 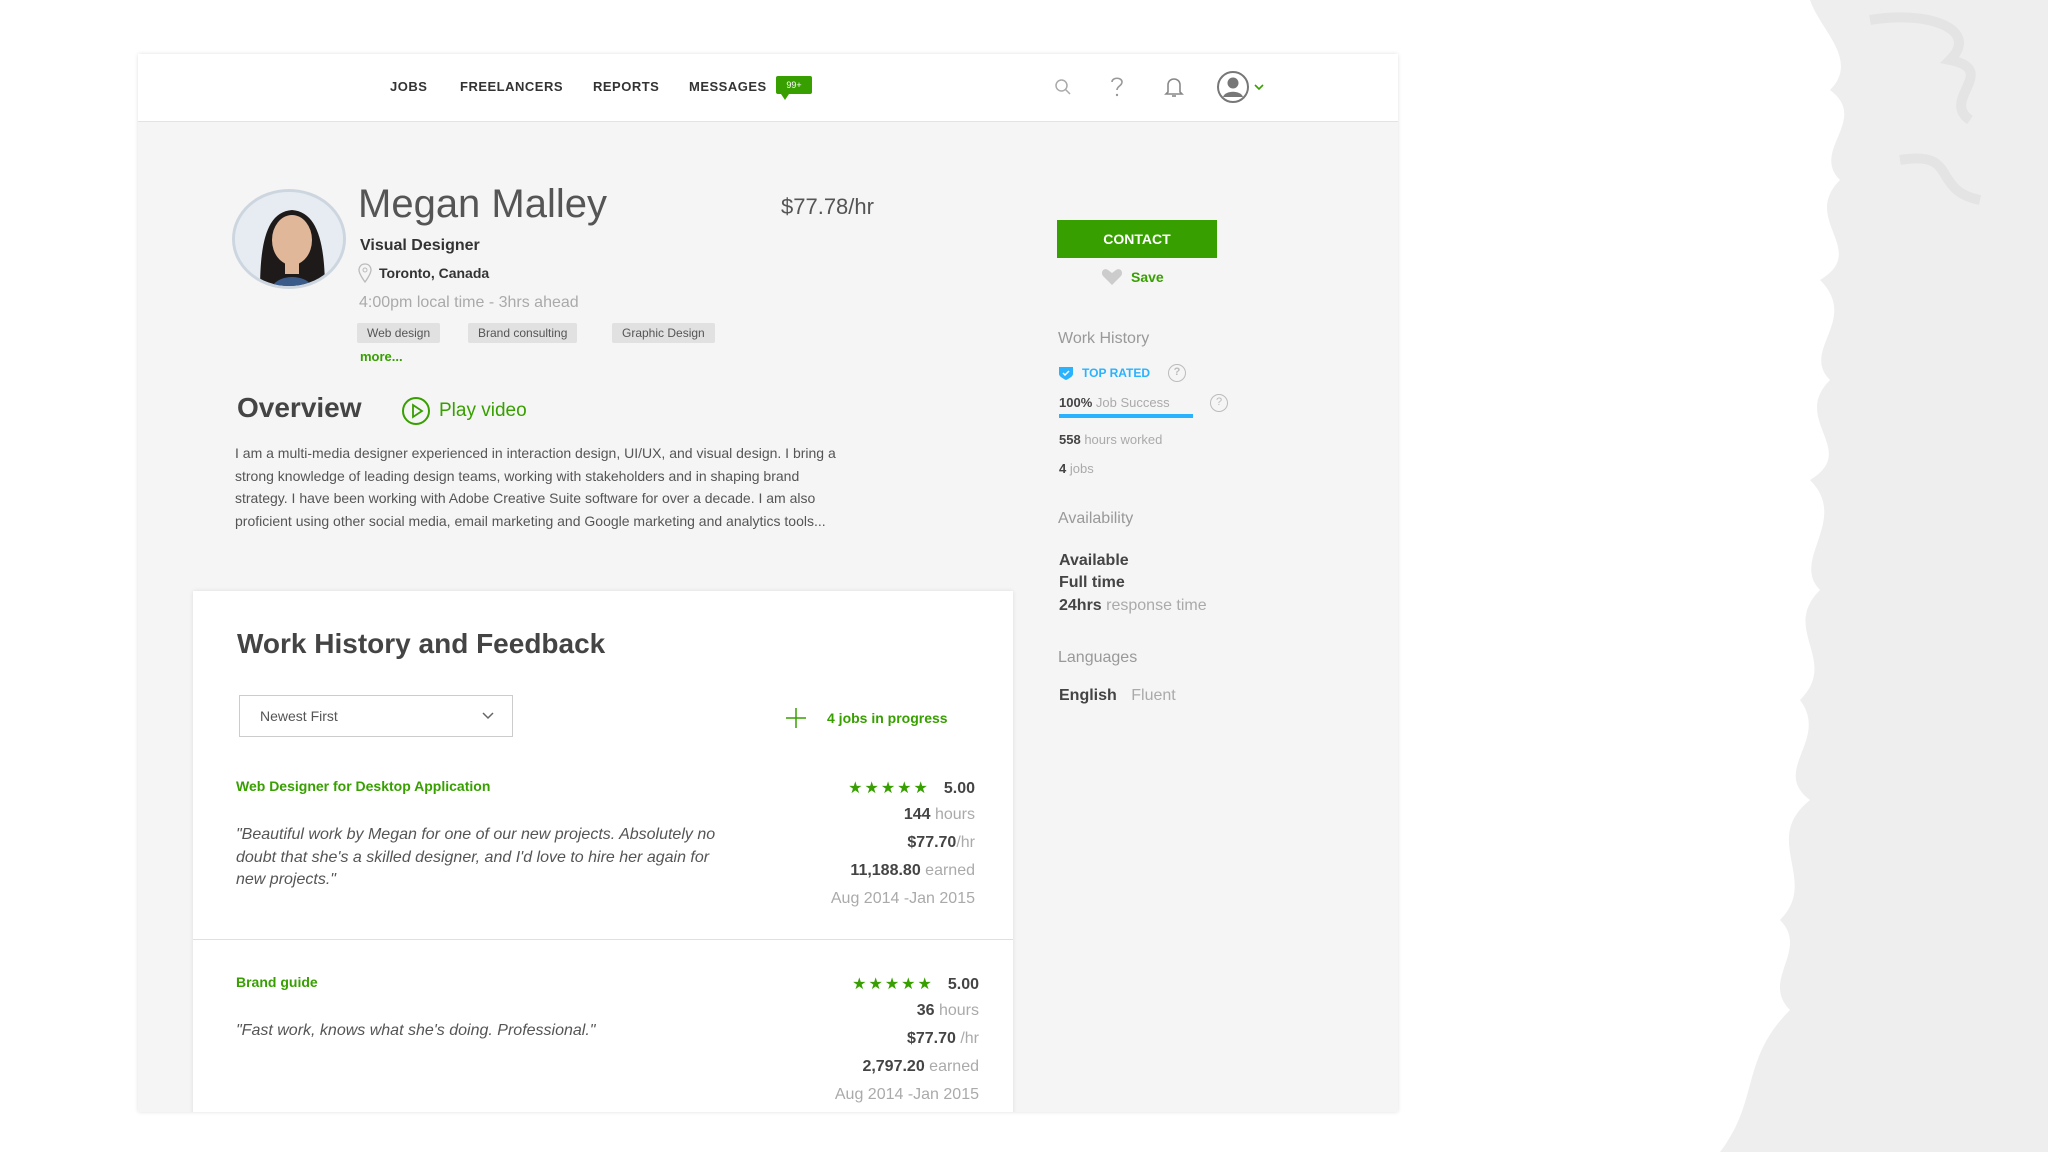 I want to click on hourly-rate: $77.78/hr, so click(x=827, y=206).